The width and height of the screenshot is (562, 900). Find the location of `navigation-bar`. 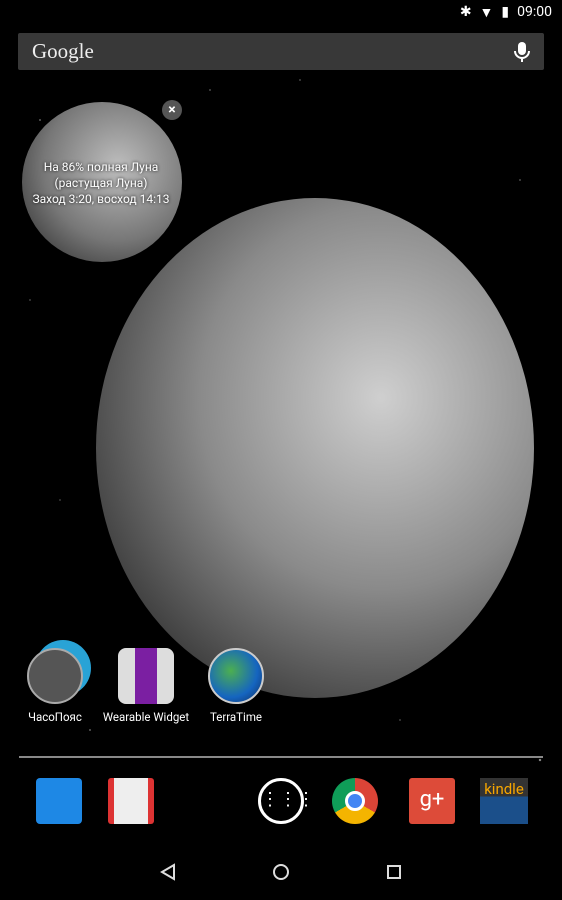

navigation-bar is located at coordinates (281, 872).